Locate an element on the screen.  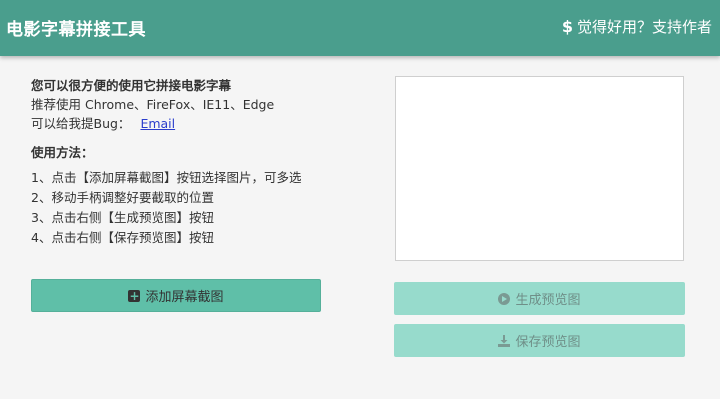
usage-step-3: 3、点击右侧【生成预览图】按钮 is located at coordinates (122, 217).